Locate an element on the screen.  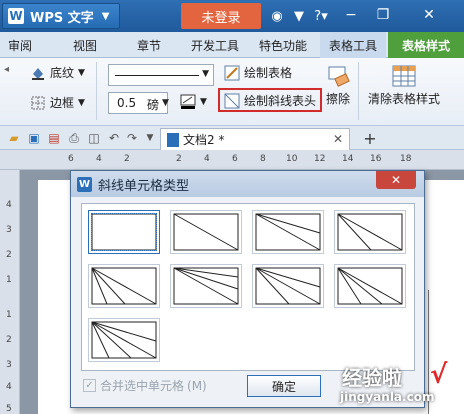
minimize-icon: − is located at coordinates (351, 15).